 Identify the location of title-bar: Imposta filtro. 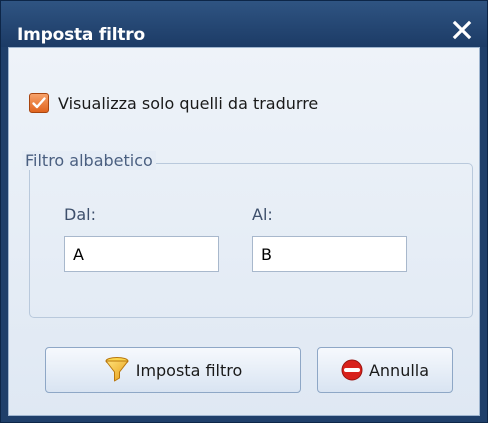
(244, 24).